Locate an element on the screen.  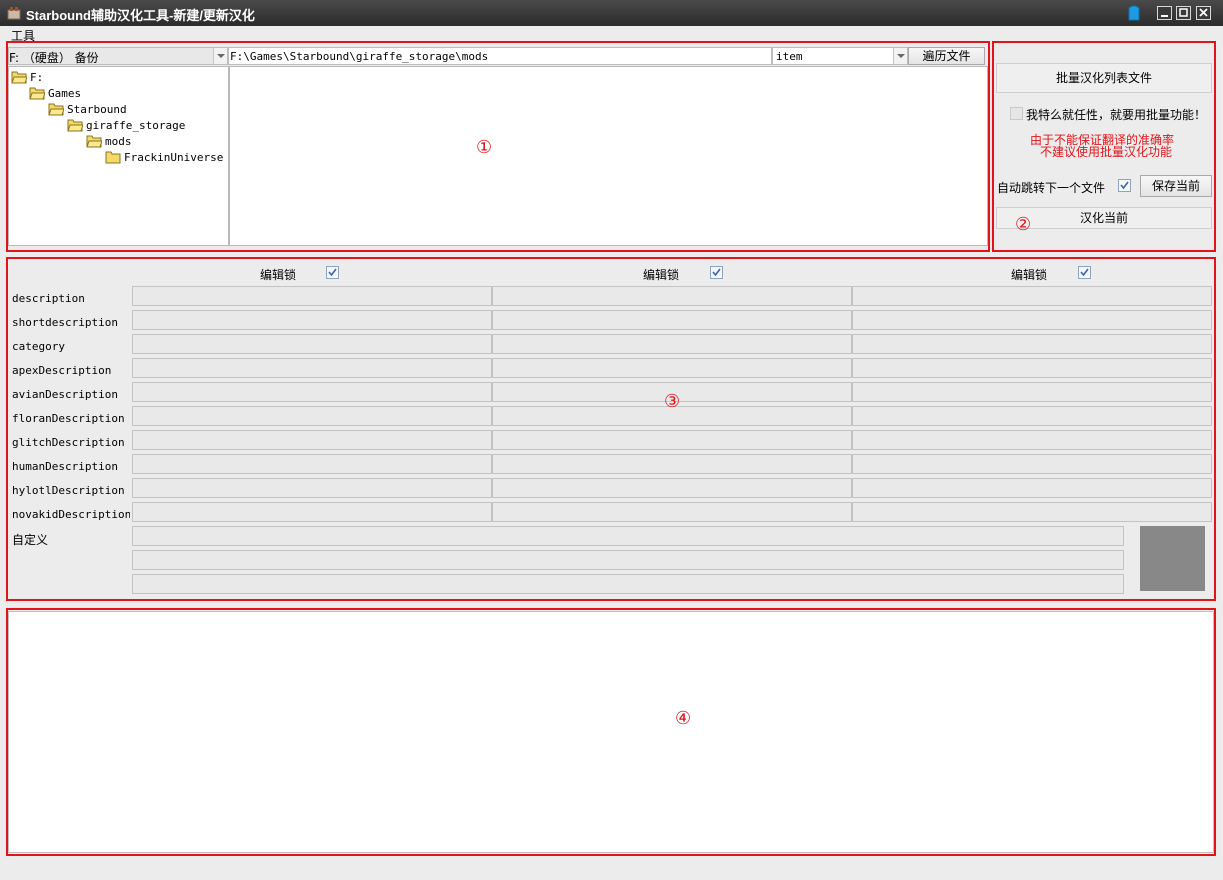
window-title: Starbound辅助汉化工具-新建/更新汉化 is located at coordinates (140, 15).